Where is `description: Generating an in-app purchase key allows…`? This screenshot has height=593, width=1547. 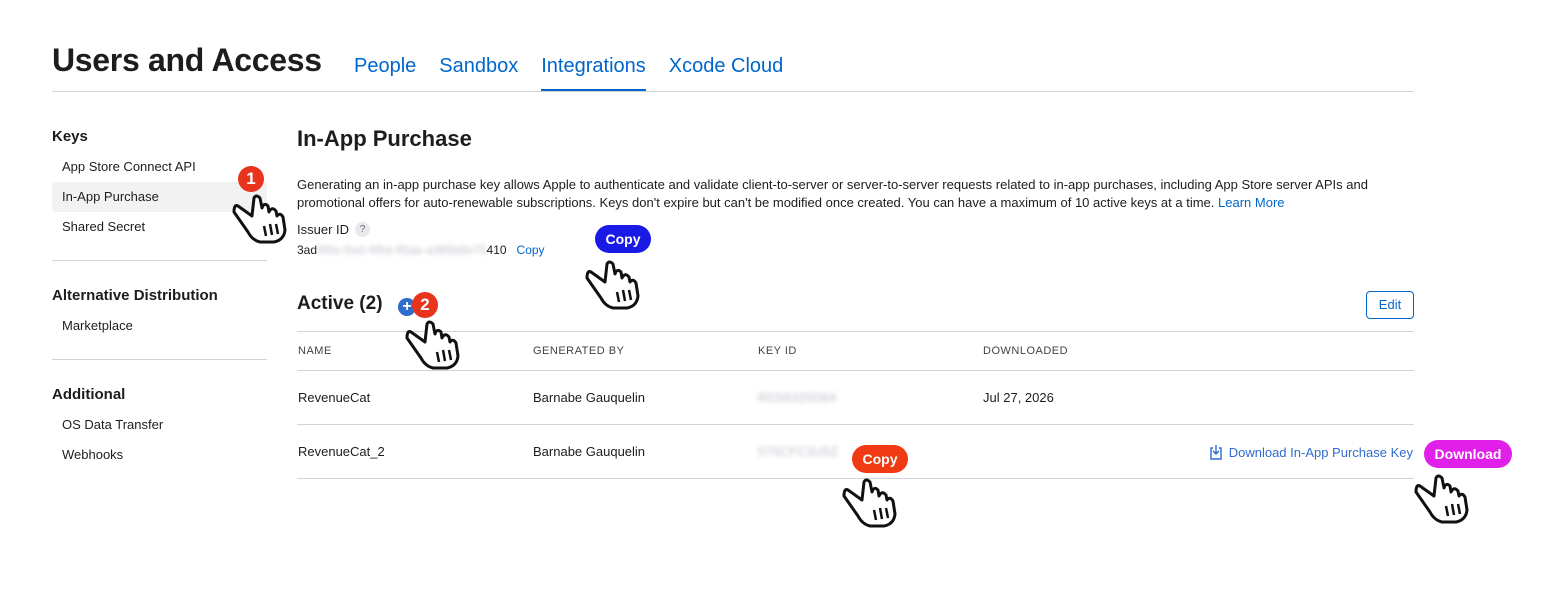
description: Generating an in-app purchase key allows… is located at coordinates (852, 194).